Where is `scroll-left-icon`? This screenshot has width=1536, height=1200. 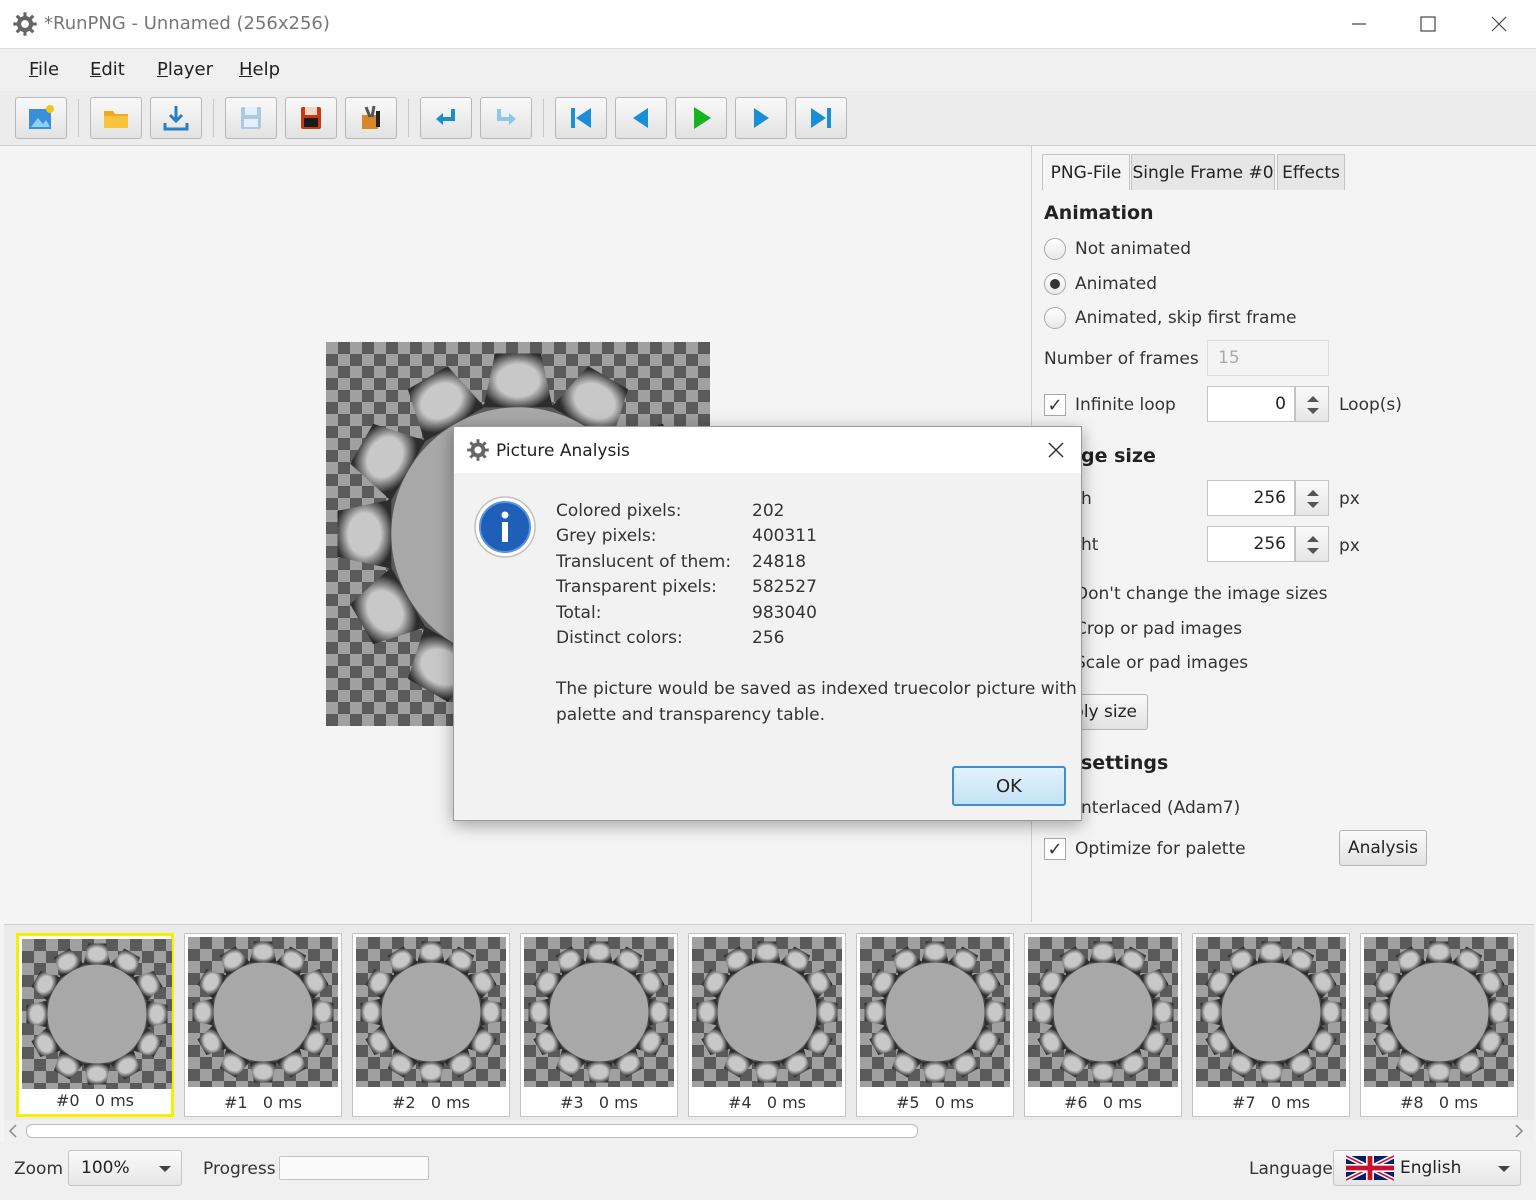 scroll-left-icon is located at coordinates (13, 1131).